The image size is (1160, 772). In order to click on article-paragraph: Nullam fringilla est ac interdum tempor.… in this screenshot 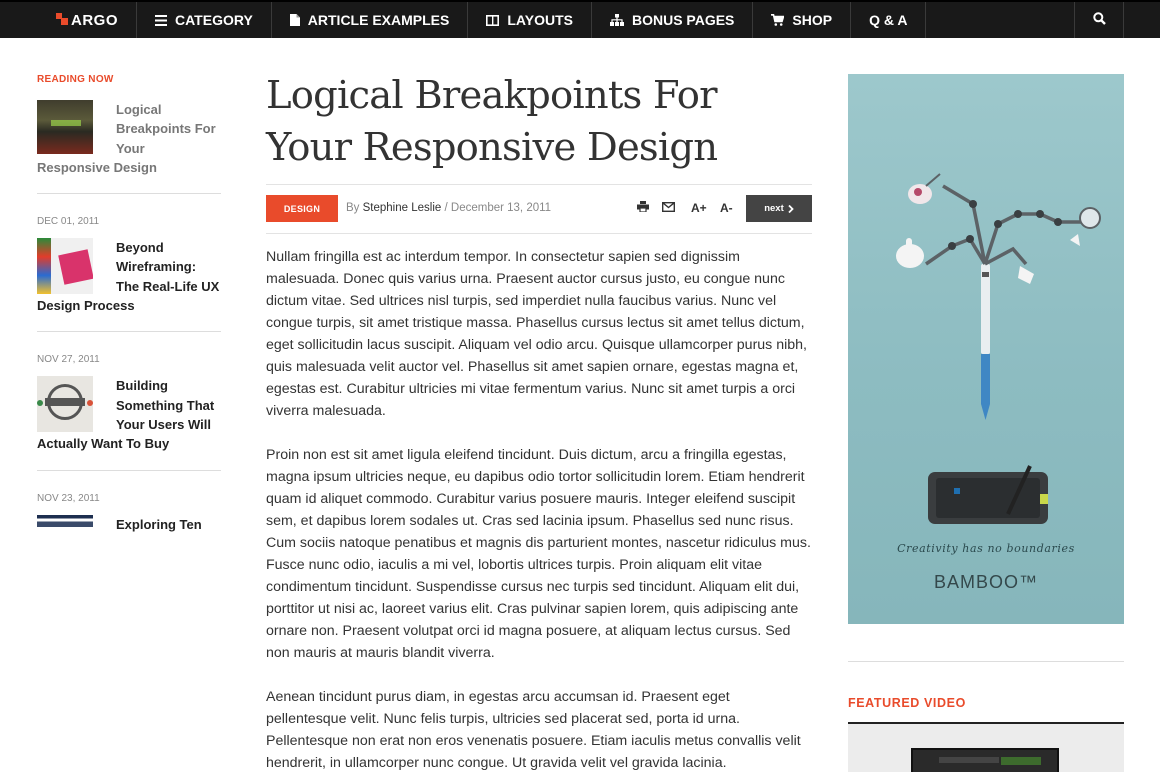, I will do `click(536, 334)`.